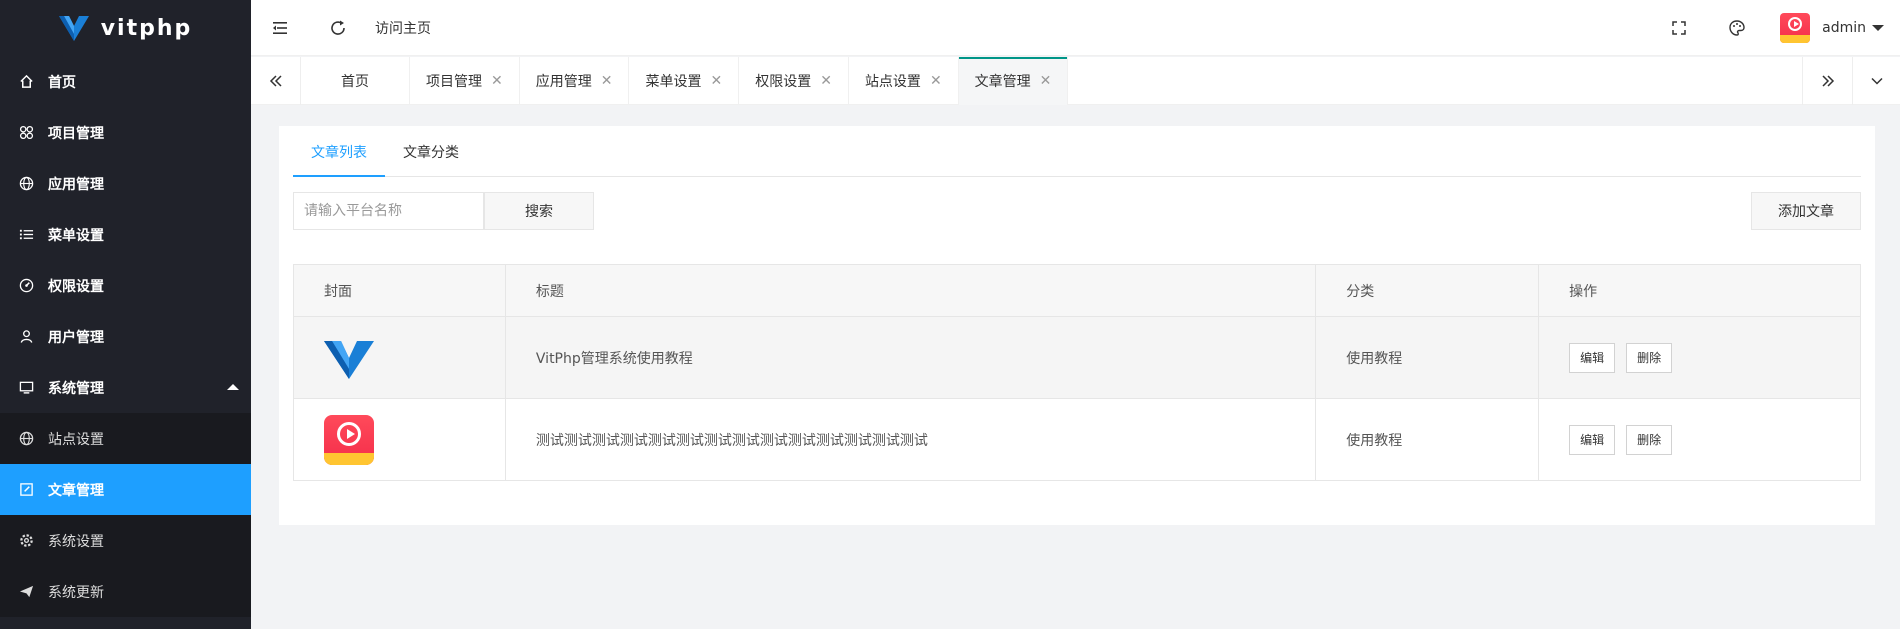 This screenshot has height=629, width=1900. What do you see at coordinates (26, 235) in the screenshot?
I see `list-icon` at bounding box center [26, 235].